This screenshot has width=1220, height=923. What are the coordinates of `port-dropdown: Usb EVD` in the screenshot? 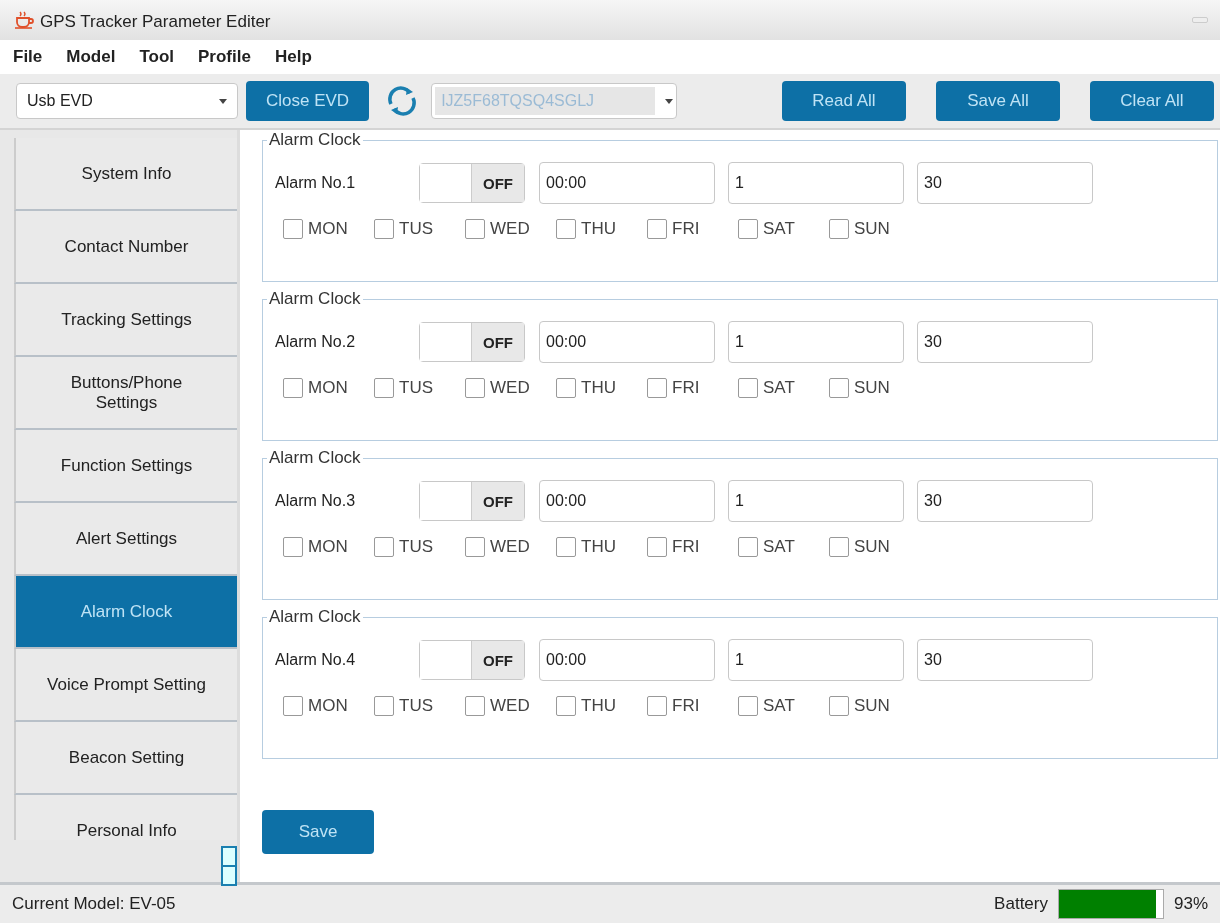 It's located at (127, 101).